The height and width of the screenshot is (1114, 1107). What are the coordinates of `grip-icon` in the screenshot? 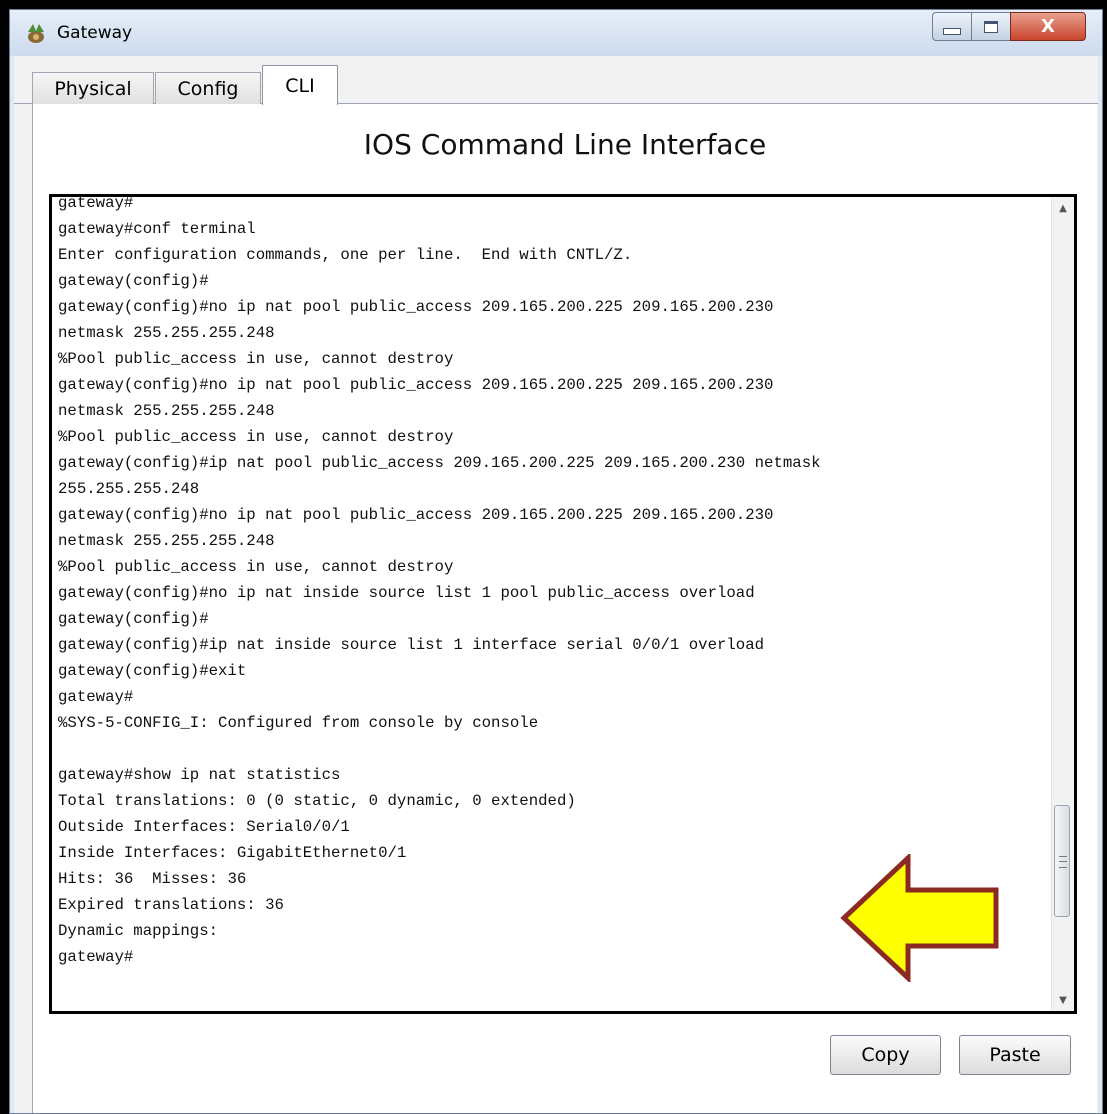 It's located at (1063, 862).